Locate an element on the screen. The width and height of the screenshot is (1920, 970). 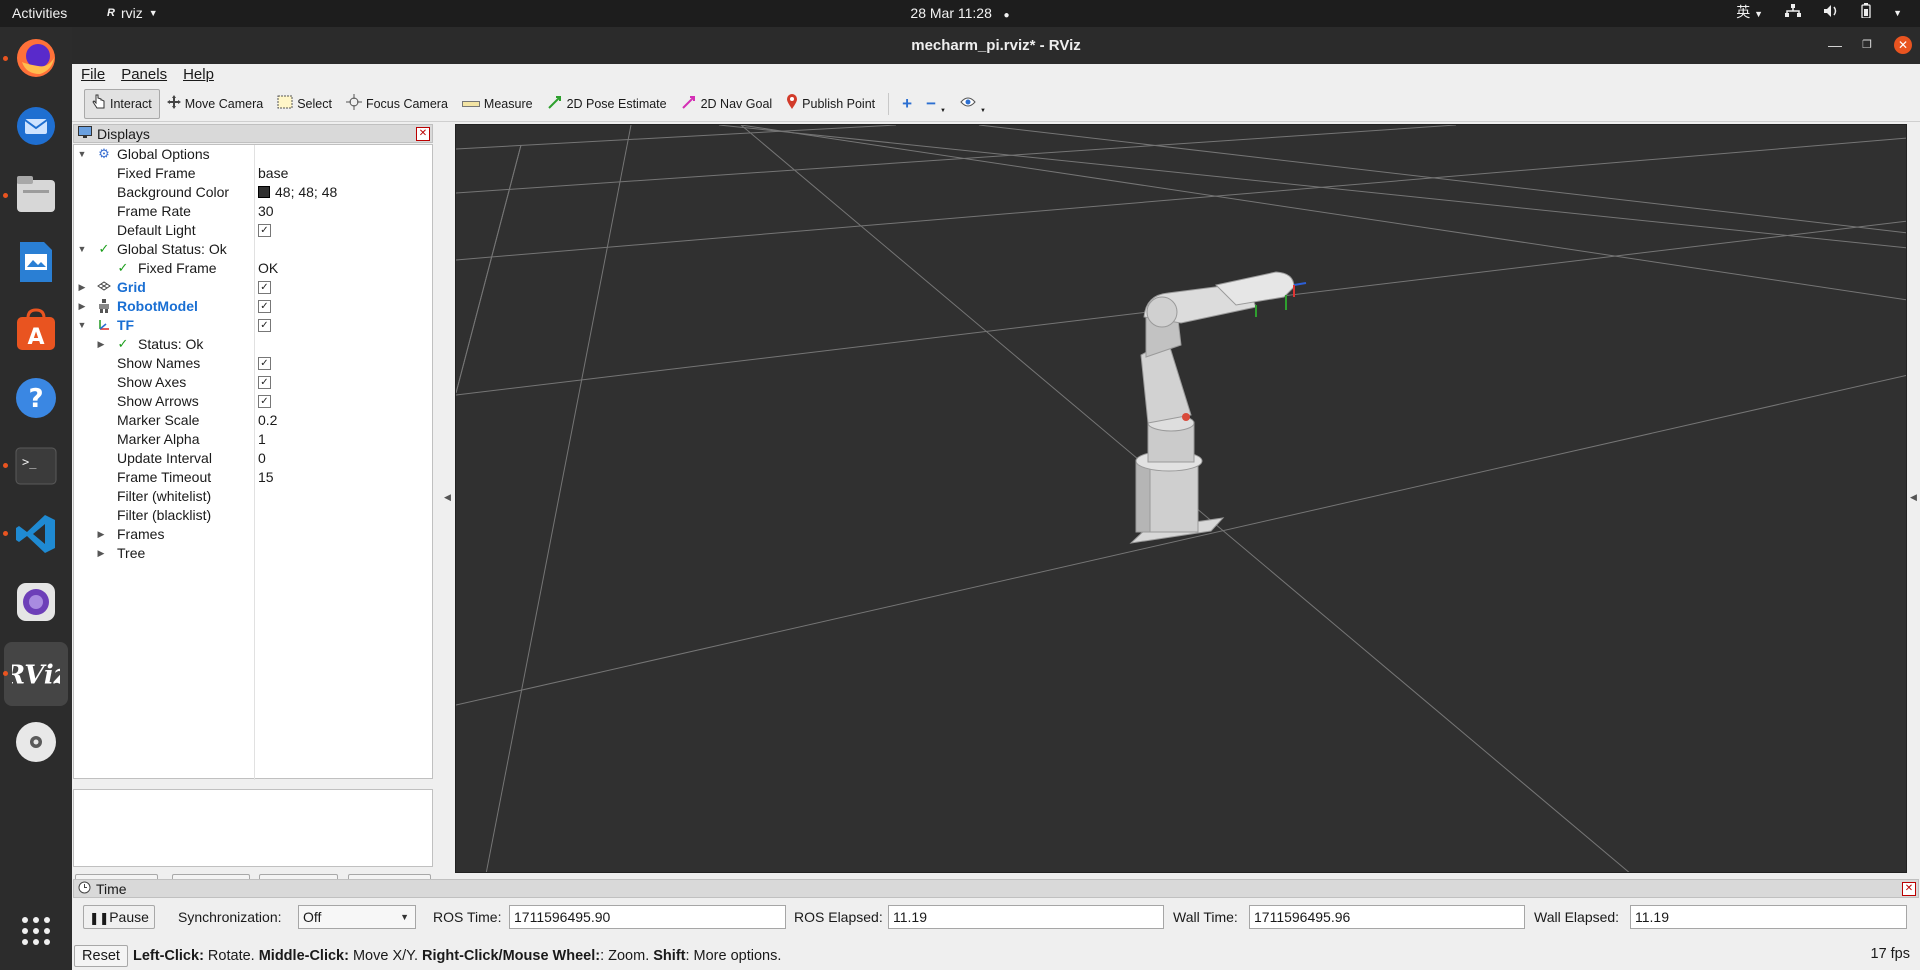
window-titlebar: mecharm_pi.rviz* - RViz — ❐ ✕ is located at coordinates (996, 45).